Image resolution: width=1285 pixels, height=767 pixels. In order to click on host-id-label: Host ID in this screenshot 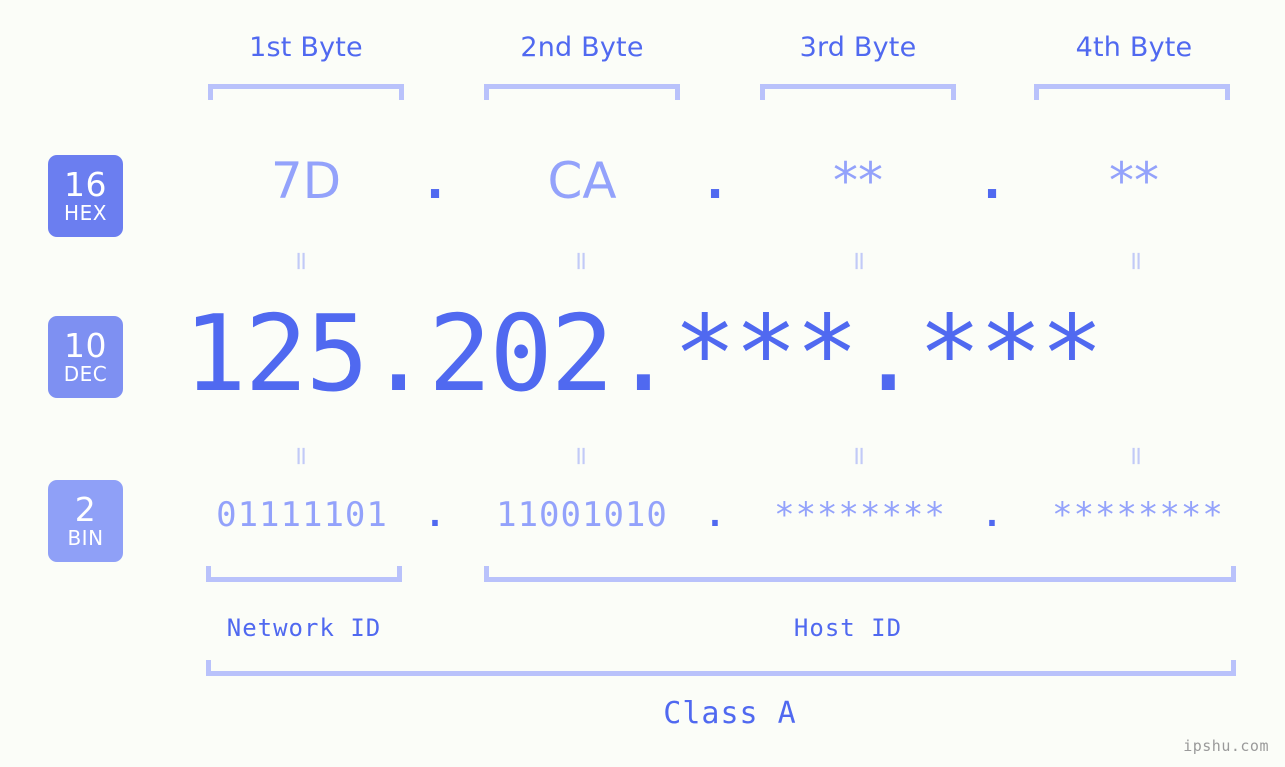, I will do `click(848, 628)`.